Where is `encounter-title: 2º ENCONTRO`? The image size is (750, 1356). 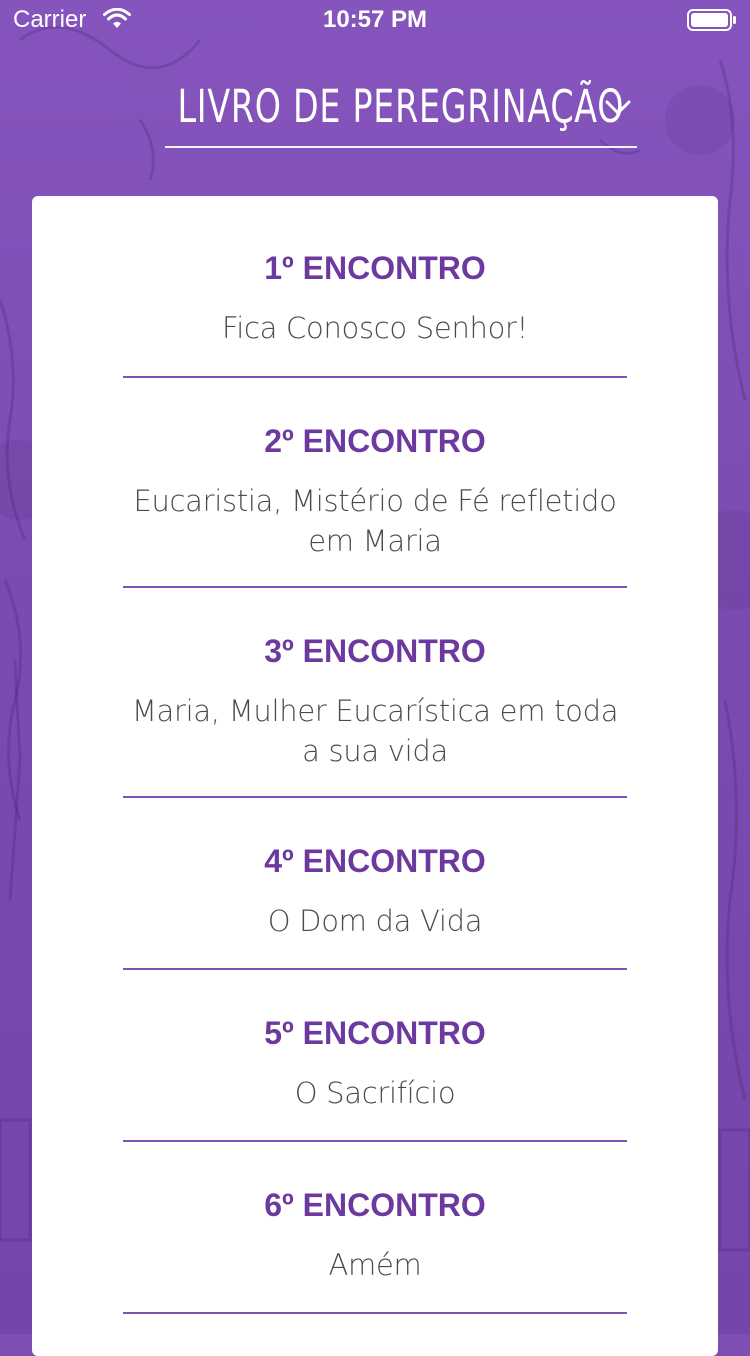 encounter-title: 2º ENCONTRO is located at coordinates (375, 441).